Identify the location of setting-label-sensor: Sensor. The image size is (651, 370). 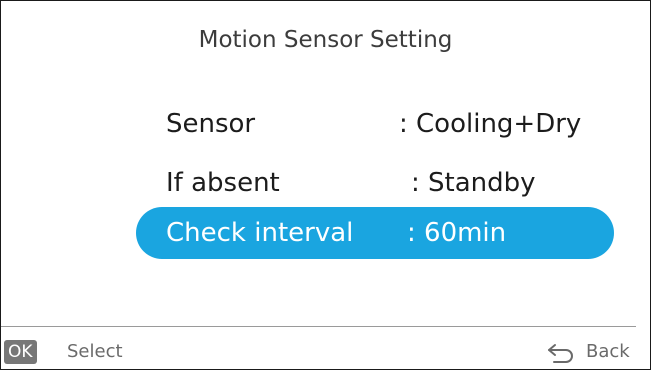
(211, 124).